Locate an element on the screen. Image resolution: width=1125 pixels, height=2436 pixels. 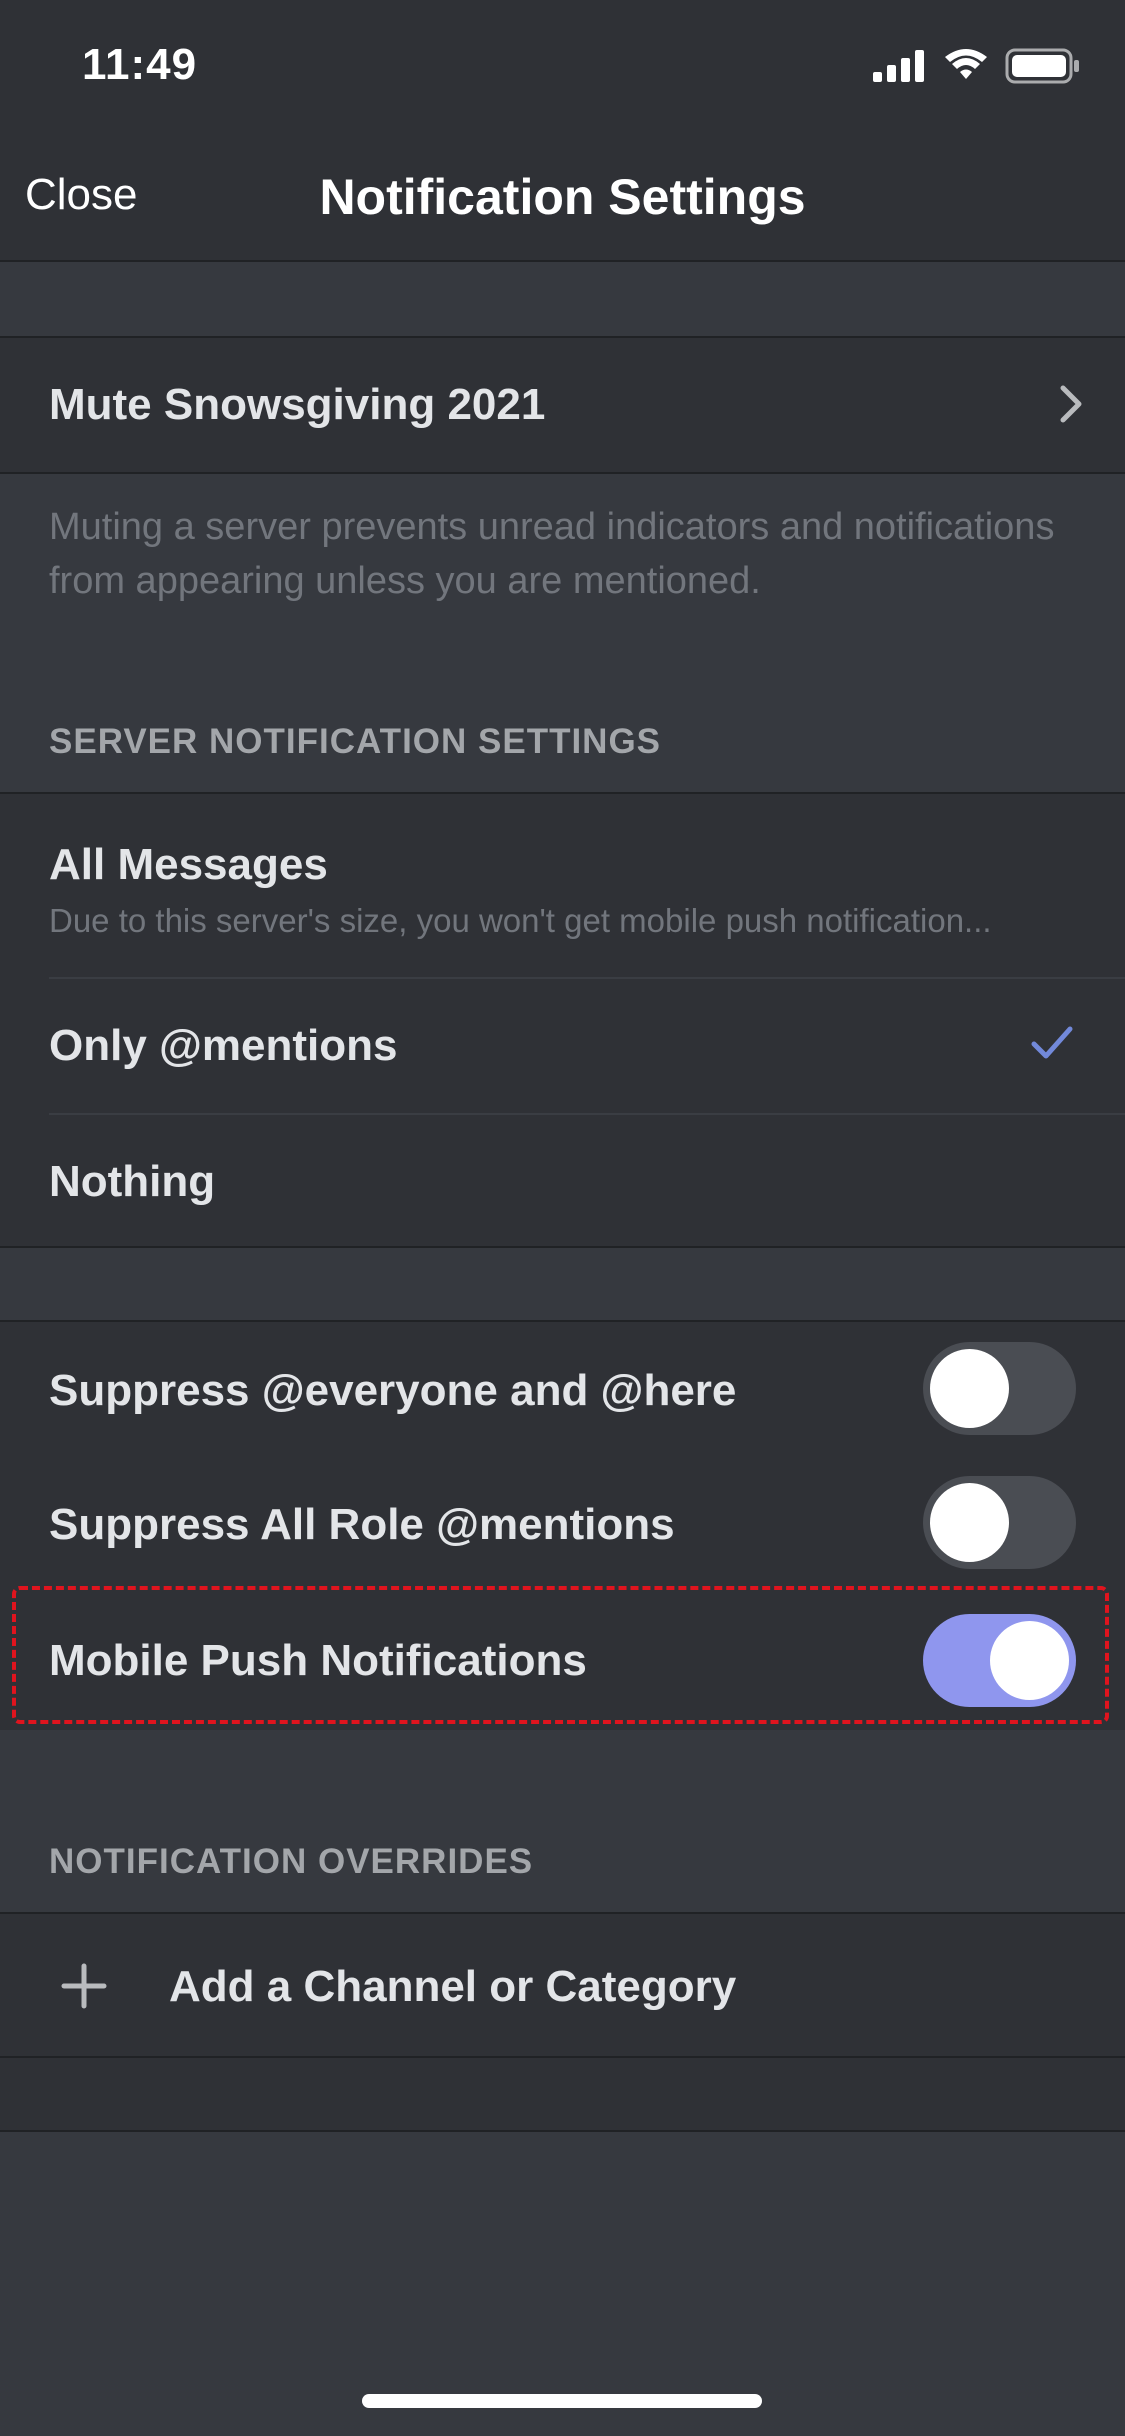
option-only-mentions: Only @mentions is located at coordinates (562, 1046).